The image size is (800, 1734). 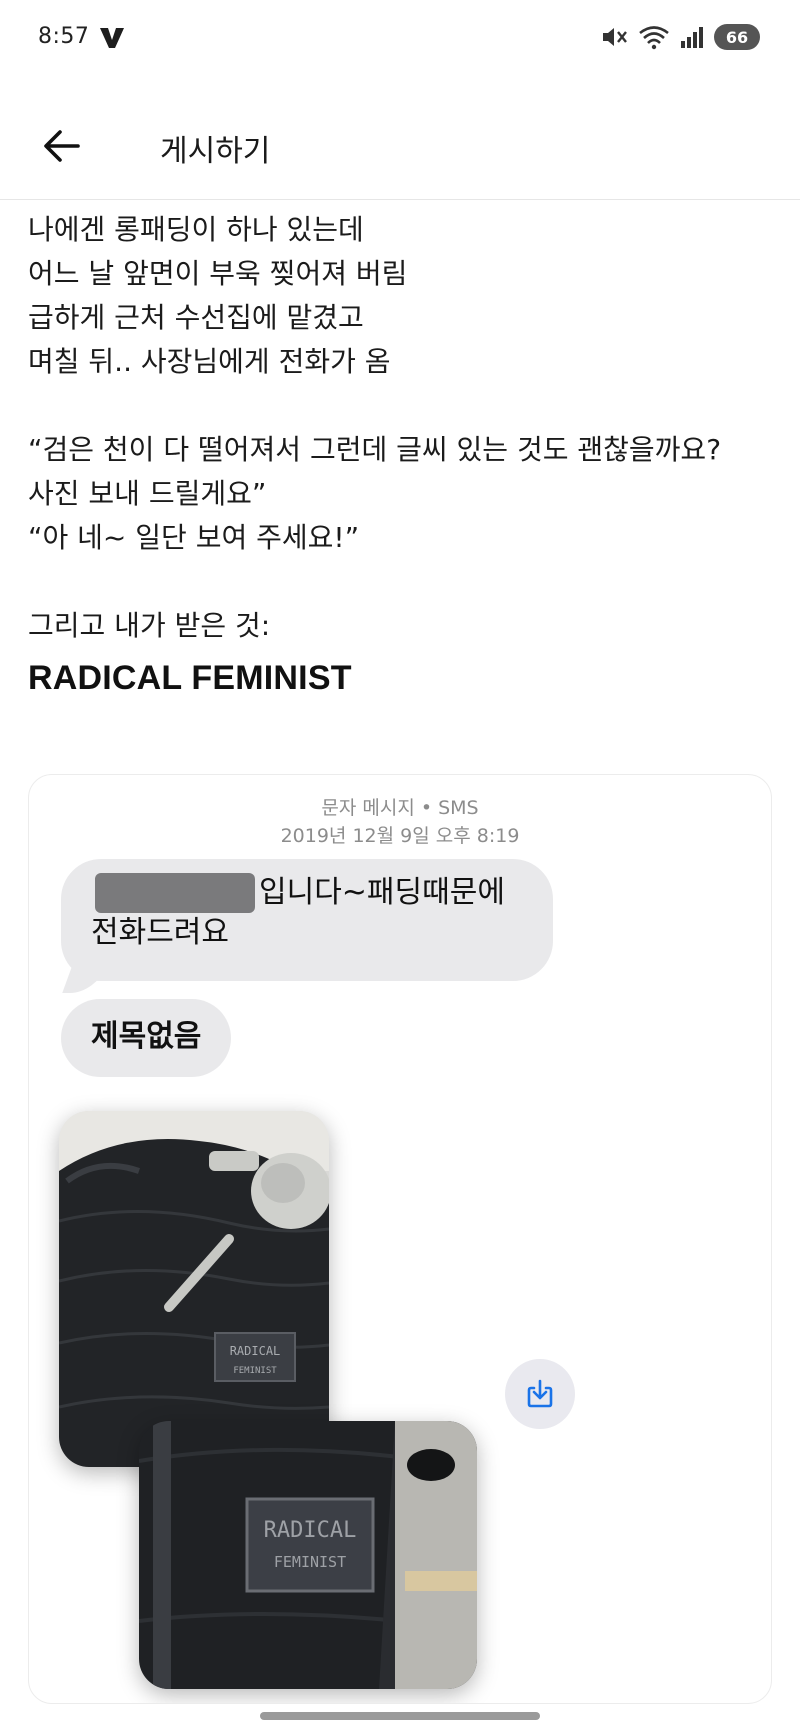 I want to click on status-icons: 66, so click(x=680, y=37).